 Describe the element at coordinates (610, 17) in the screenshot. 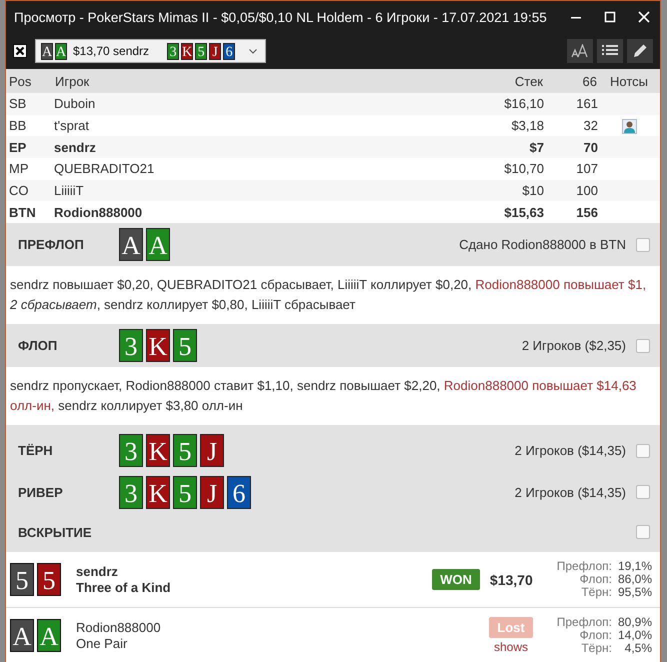

I see `maximize-icon` at that location.